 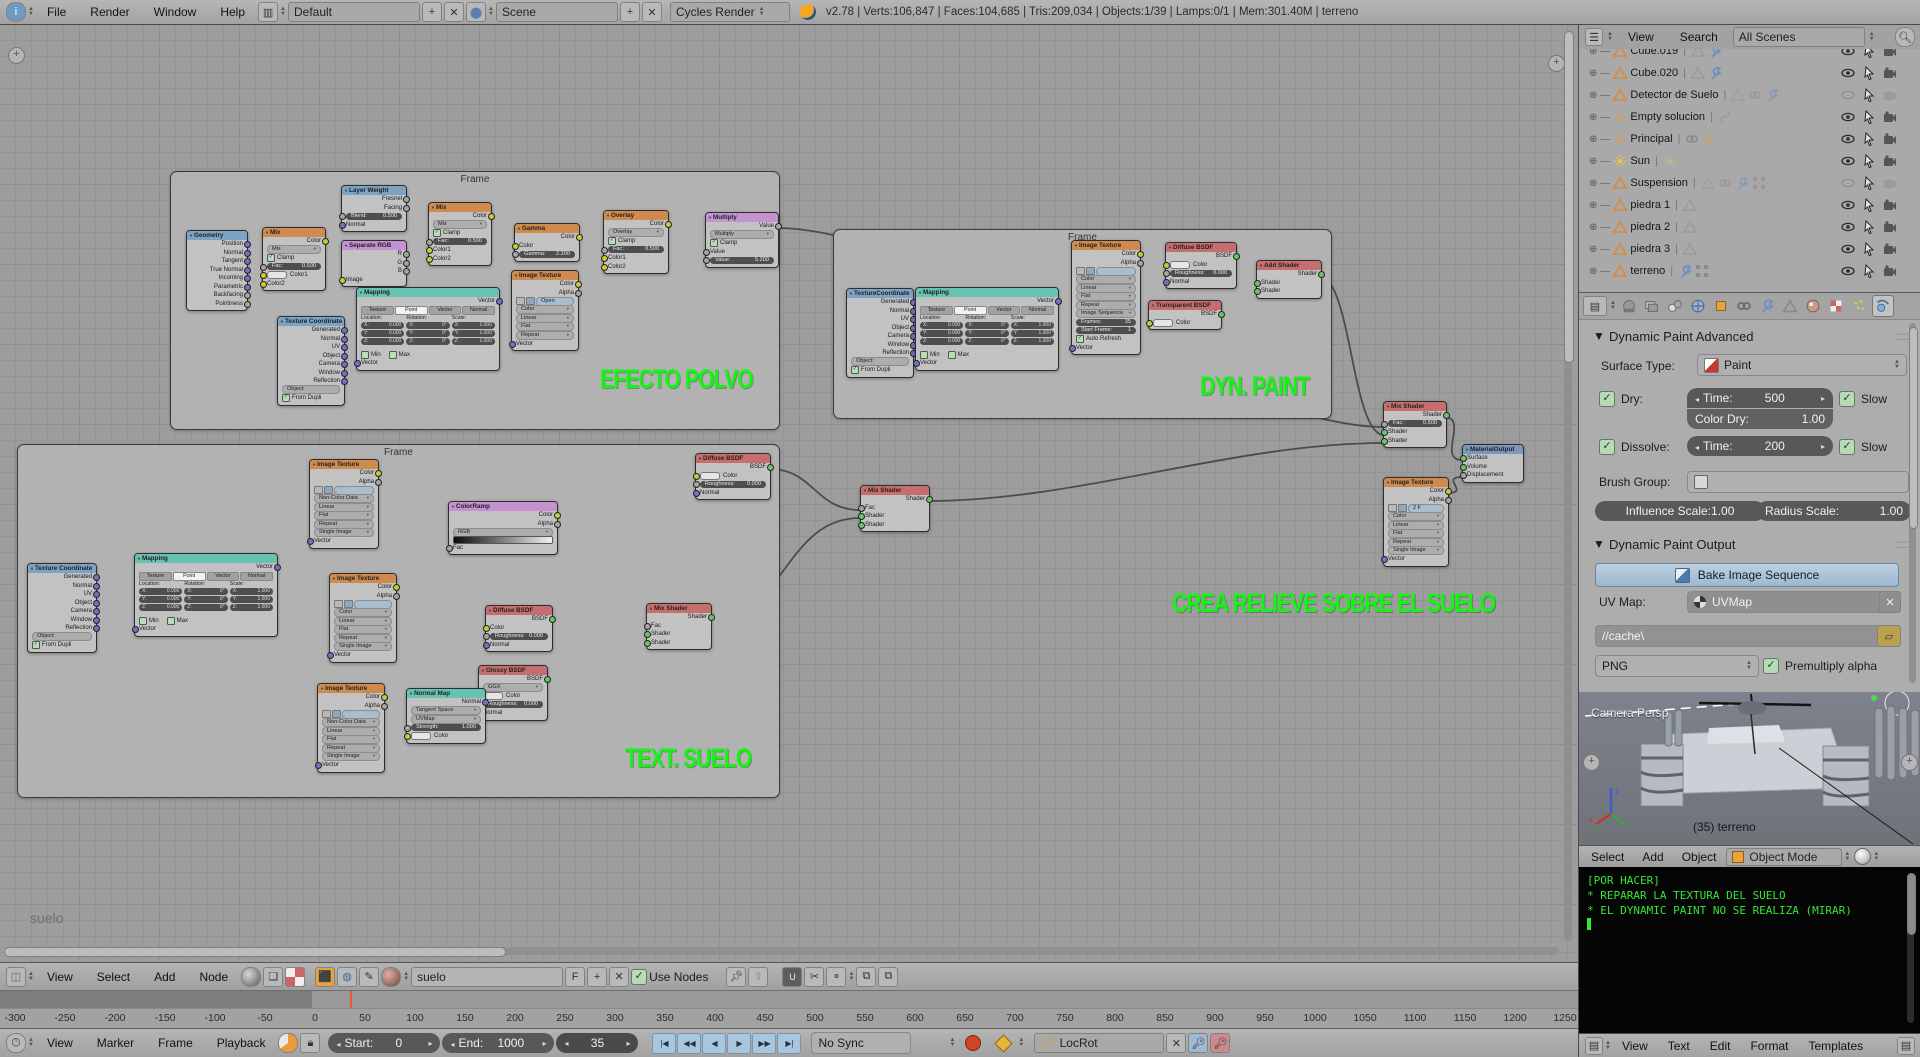 What do you see at coordinates (545, 310) in the screenshot?
I see `dropdown: Color ▾` at bounding box center [545, 310].